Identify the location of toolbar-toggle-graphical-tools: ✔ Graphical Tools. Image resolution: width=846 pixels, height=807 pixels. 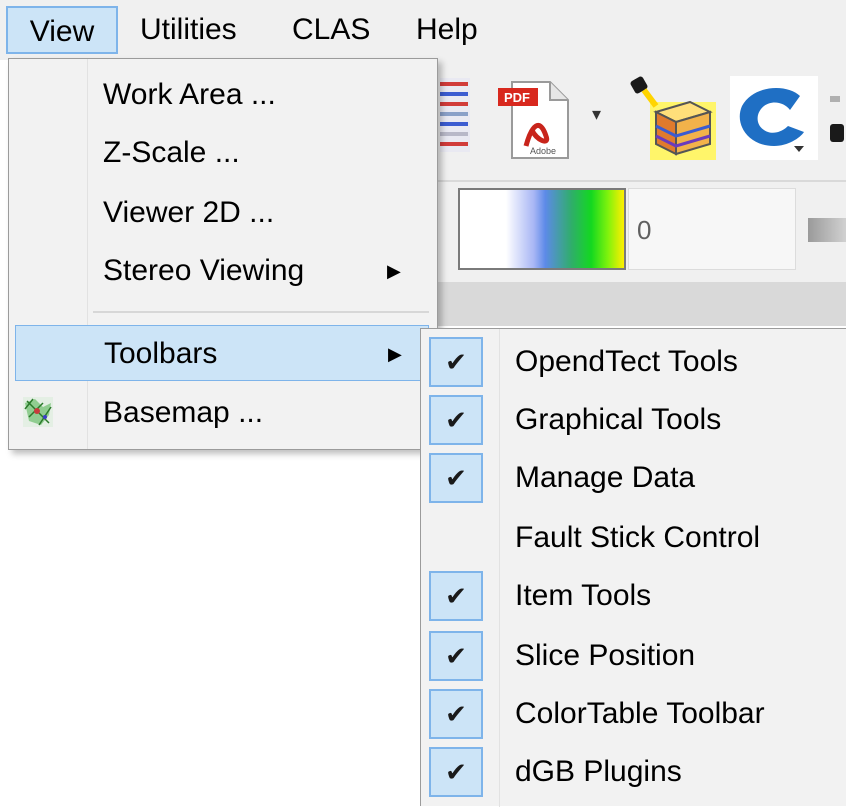
(633, 420).